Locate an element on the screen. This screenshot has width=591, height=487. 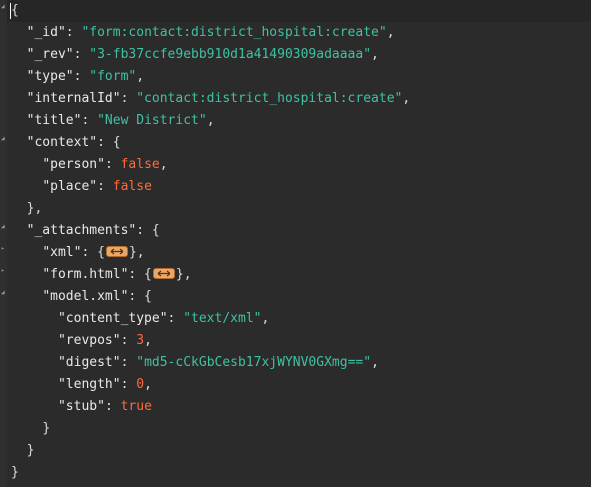
json-number-value: 3 is located at coordinates (140, 340).